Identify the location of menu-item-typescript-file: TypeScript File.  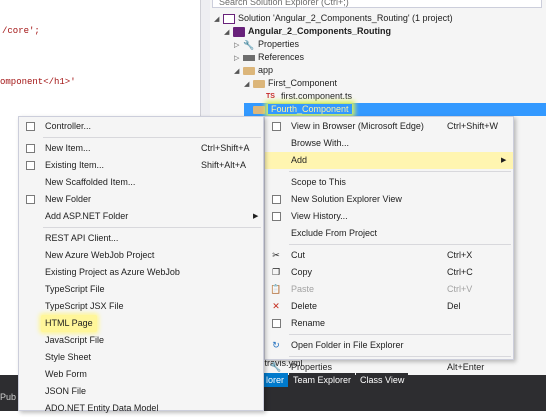
(141, 289).